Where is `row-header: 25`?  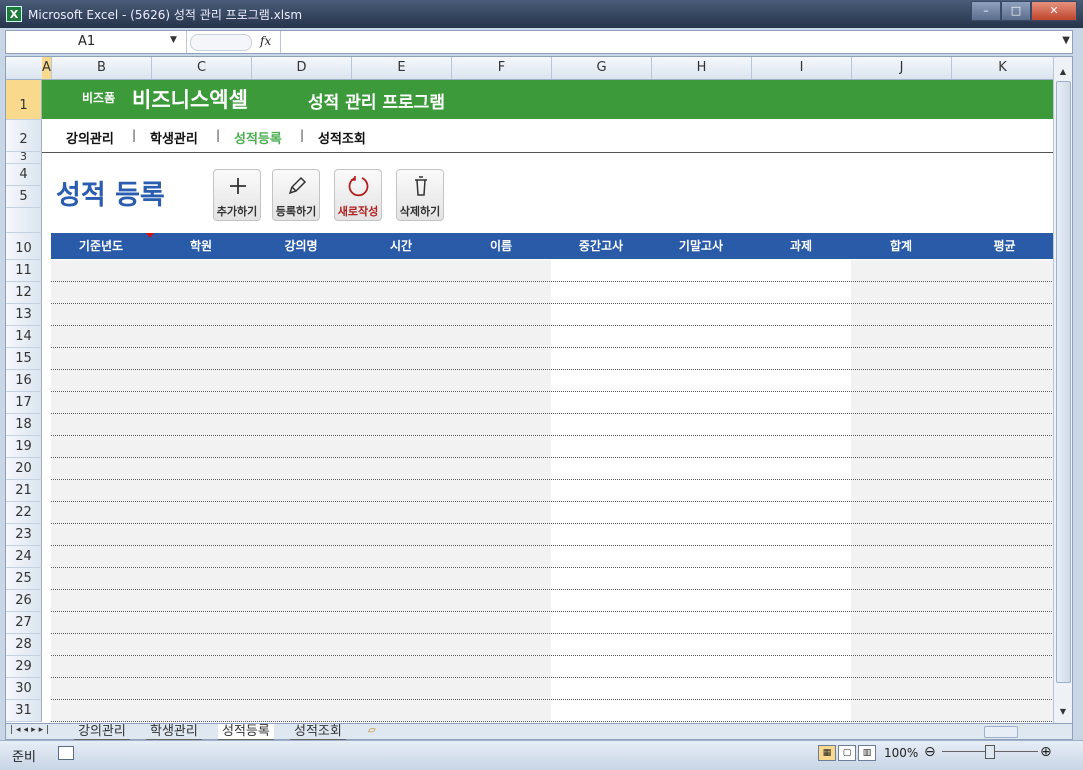
row-header: 25 is located at coordinates (24, 579).